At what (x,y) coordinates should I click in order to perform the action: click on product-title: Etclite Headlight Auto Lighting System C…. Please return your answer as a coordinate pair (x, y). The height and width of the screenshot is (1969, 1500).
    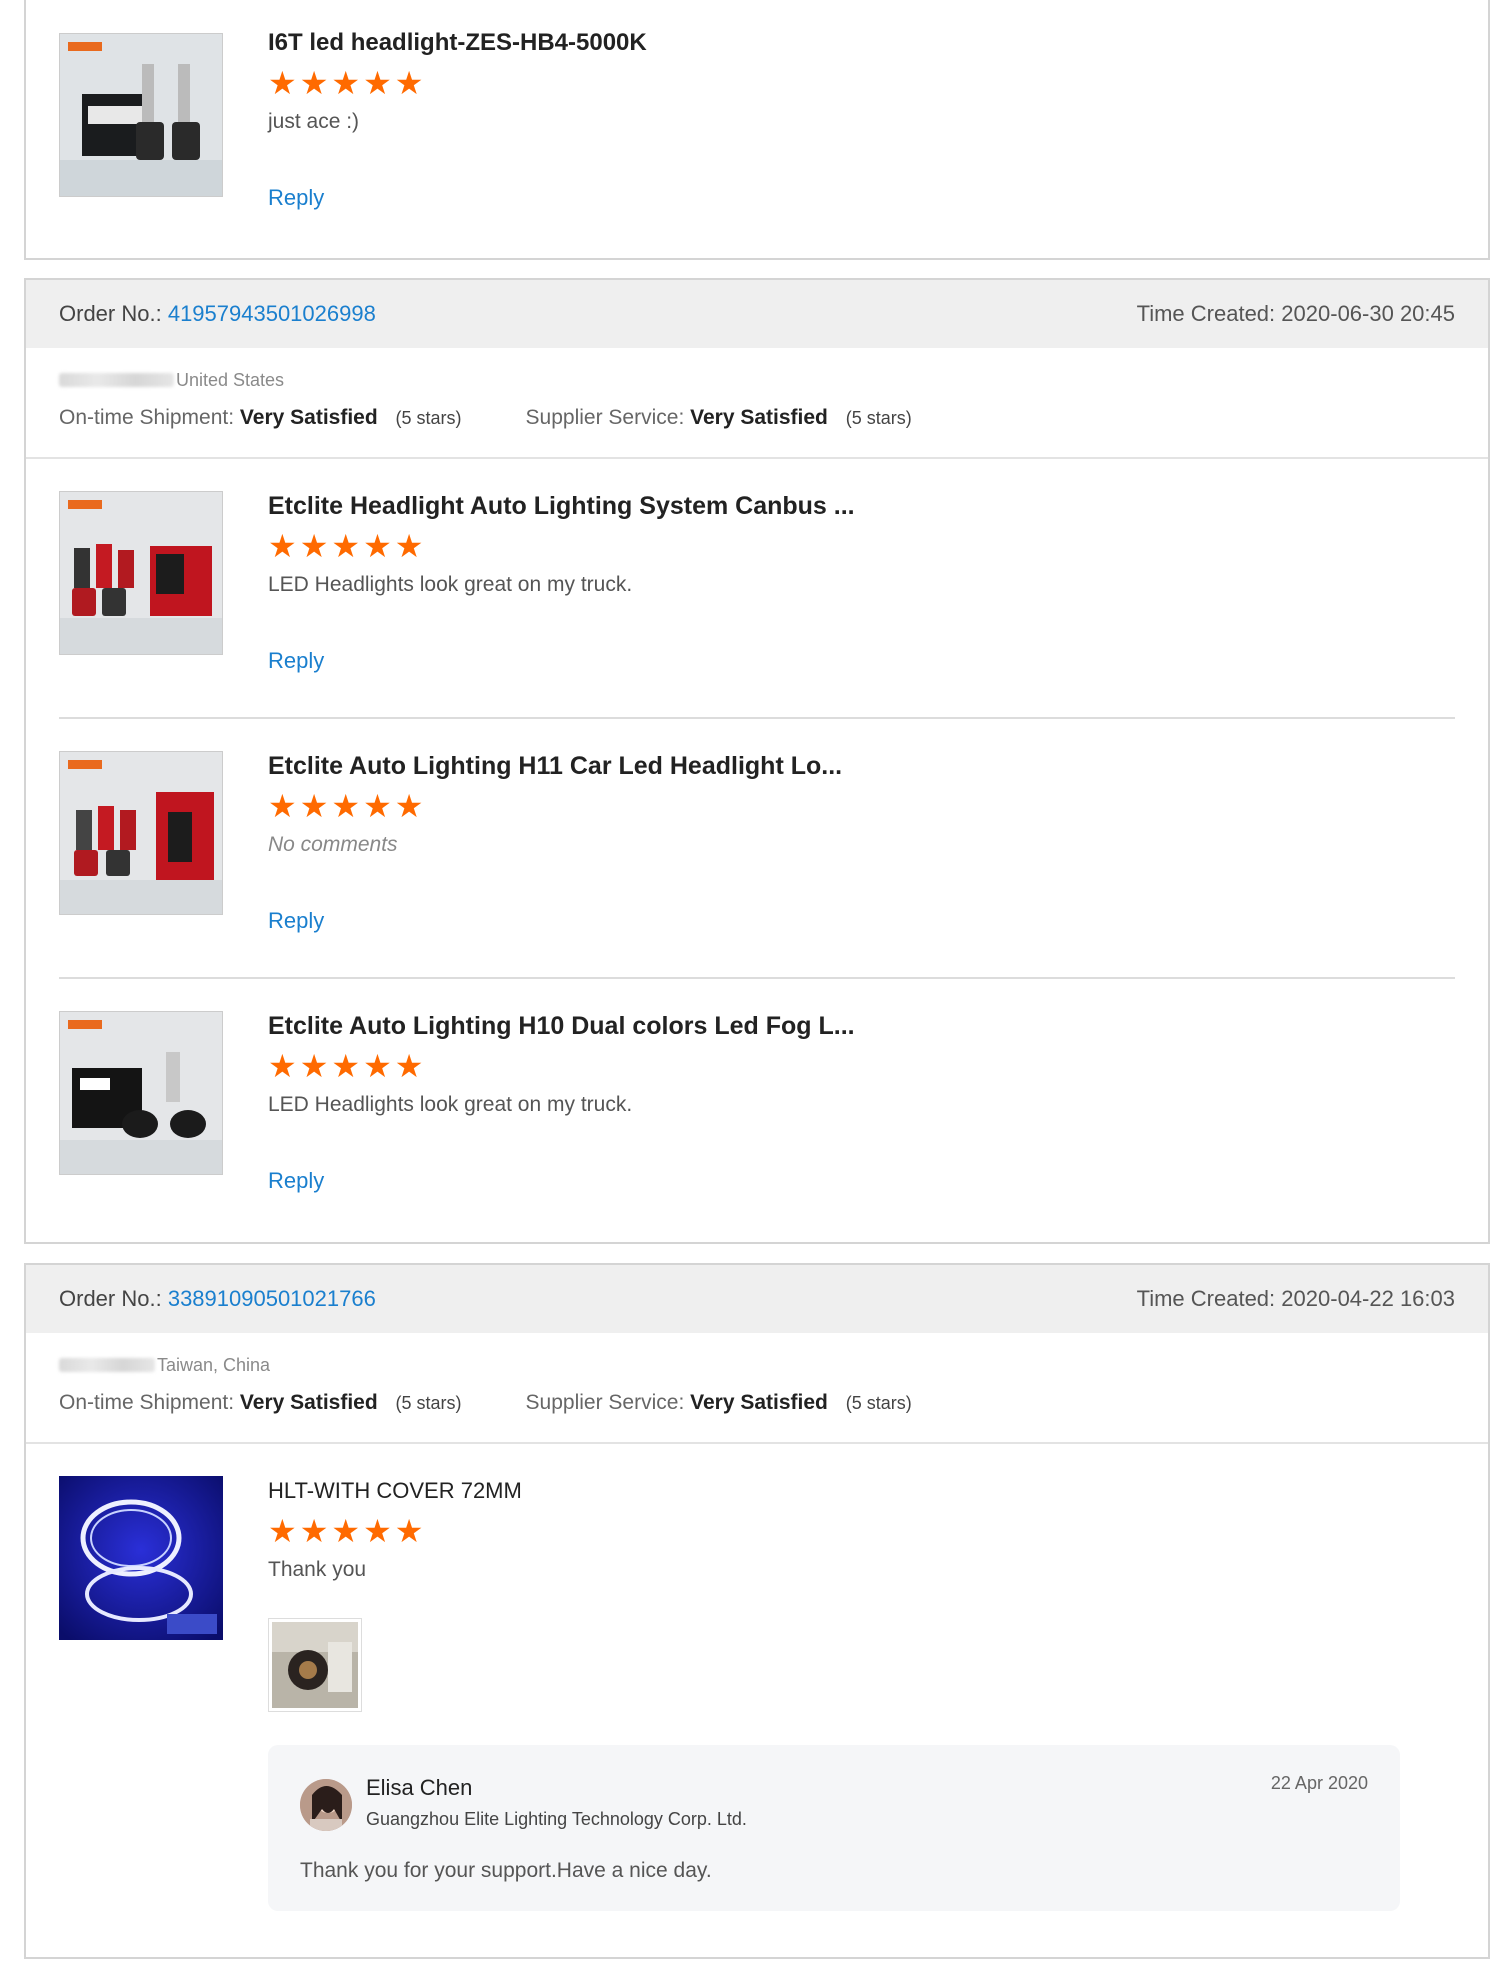
    Looking at the image, I should click on (561, 506).